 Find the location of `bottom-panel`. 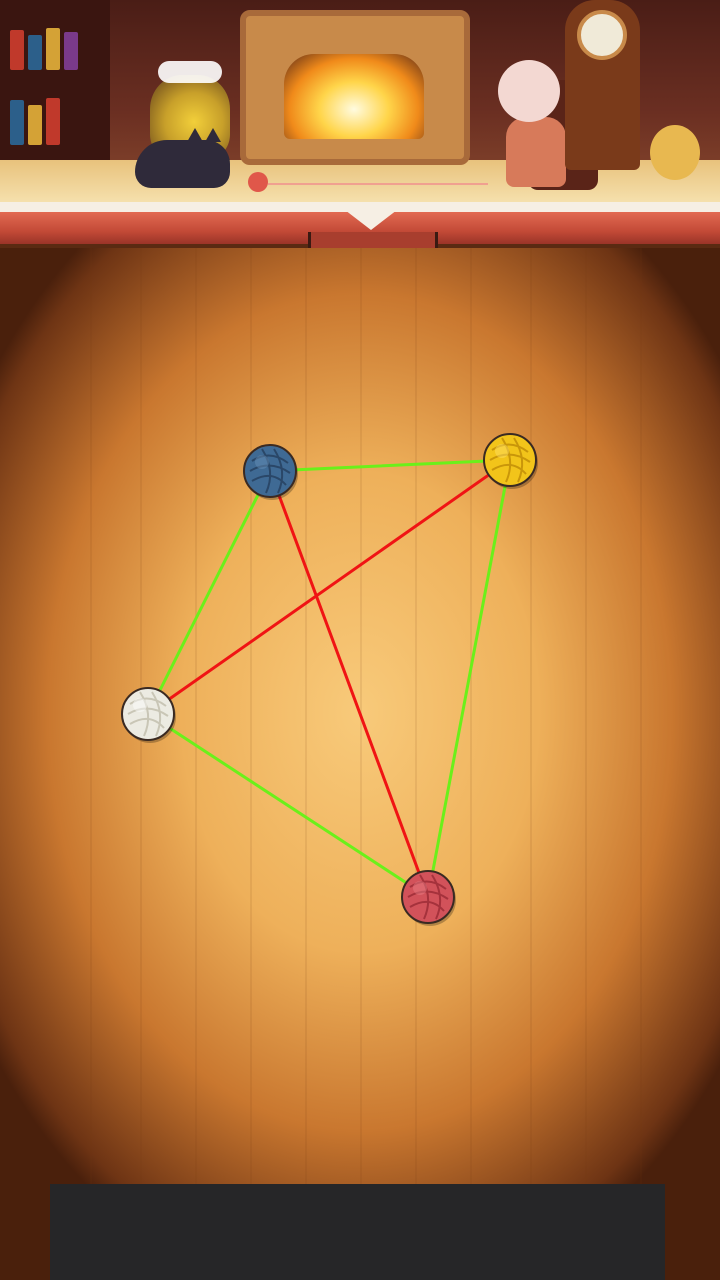

bottom-panel is located at coordinates (357, 1232).